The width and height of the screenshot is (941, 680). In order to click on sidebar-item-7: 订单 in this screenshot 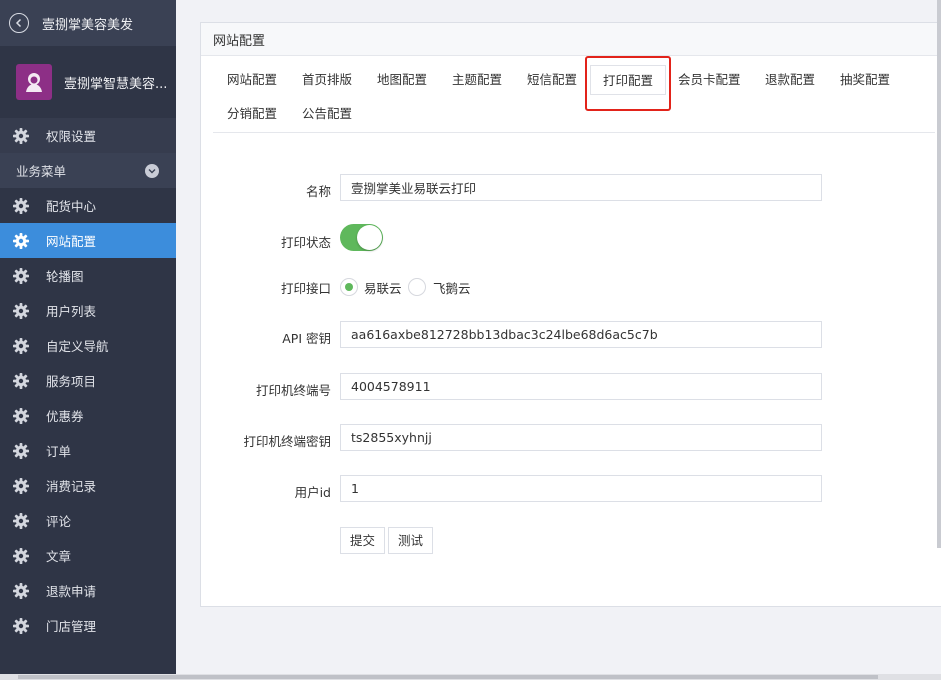, I will do `click(88, 450)`.